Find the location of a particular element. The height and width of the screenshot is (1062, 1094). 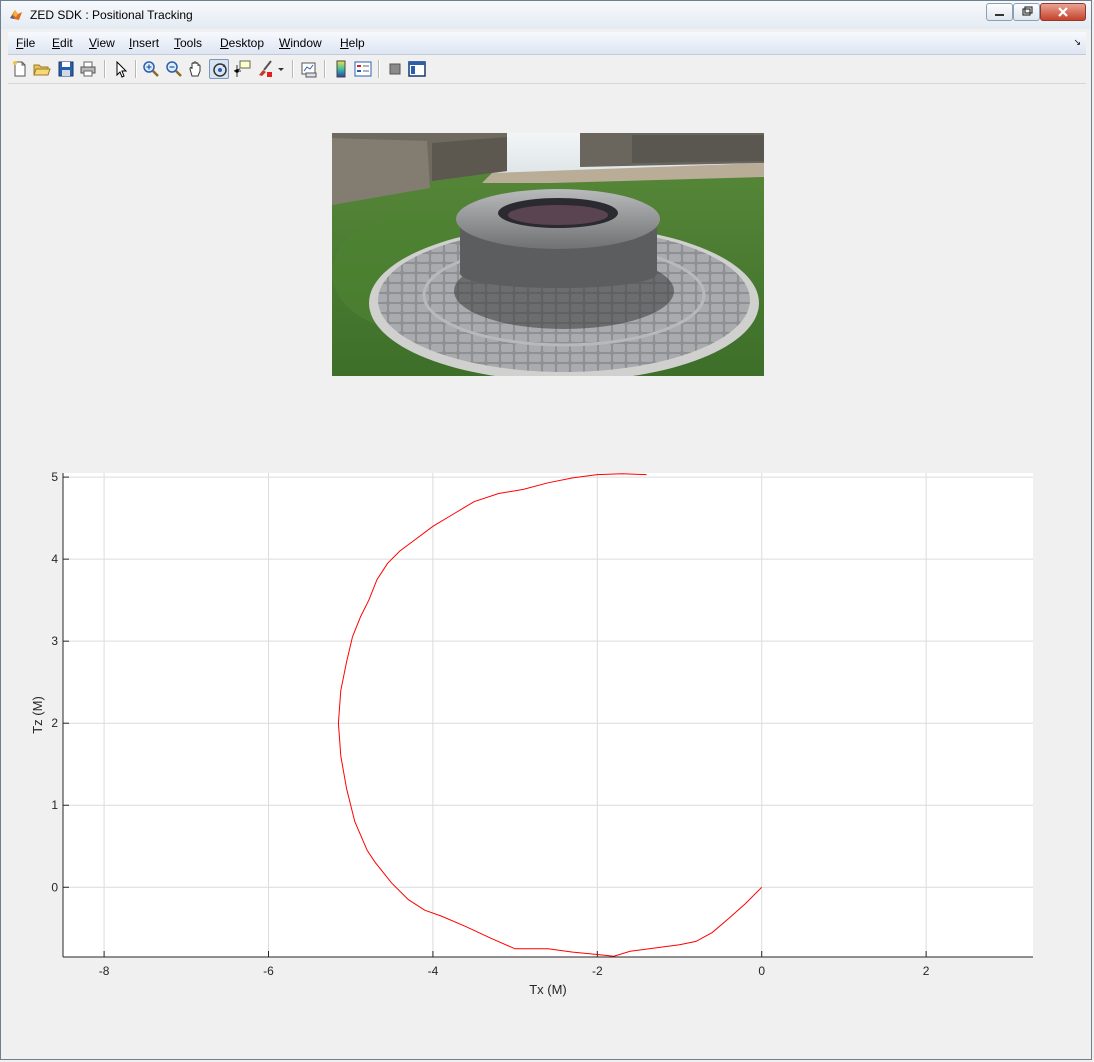

new-figure-icon is located at coordinates (19, 69).